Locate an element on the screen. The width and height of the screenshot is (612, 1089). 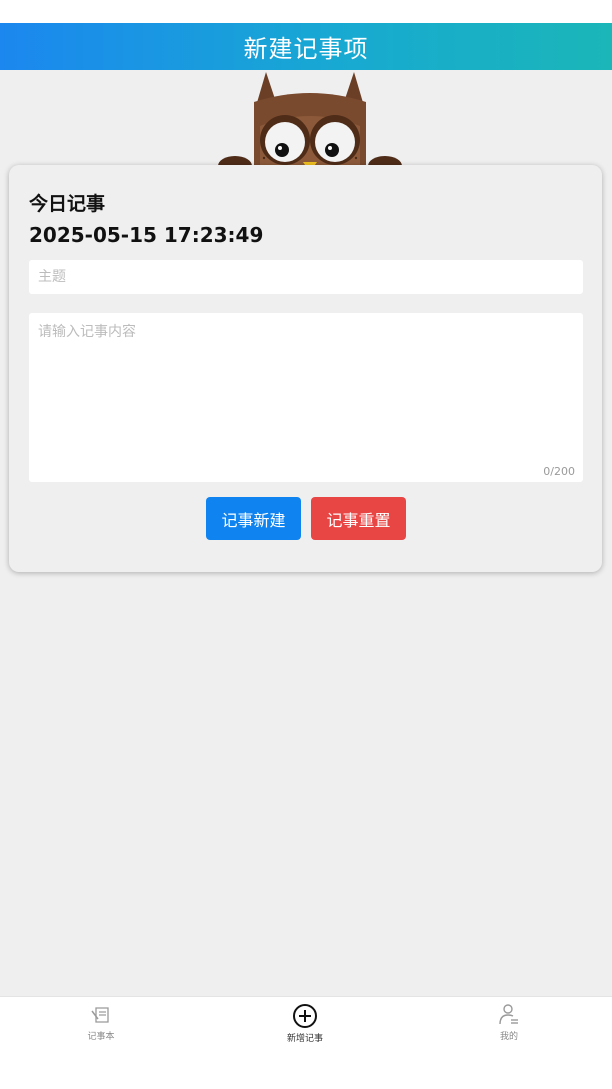
app-header: 新建记事项 is located at coordinates (306, 46).